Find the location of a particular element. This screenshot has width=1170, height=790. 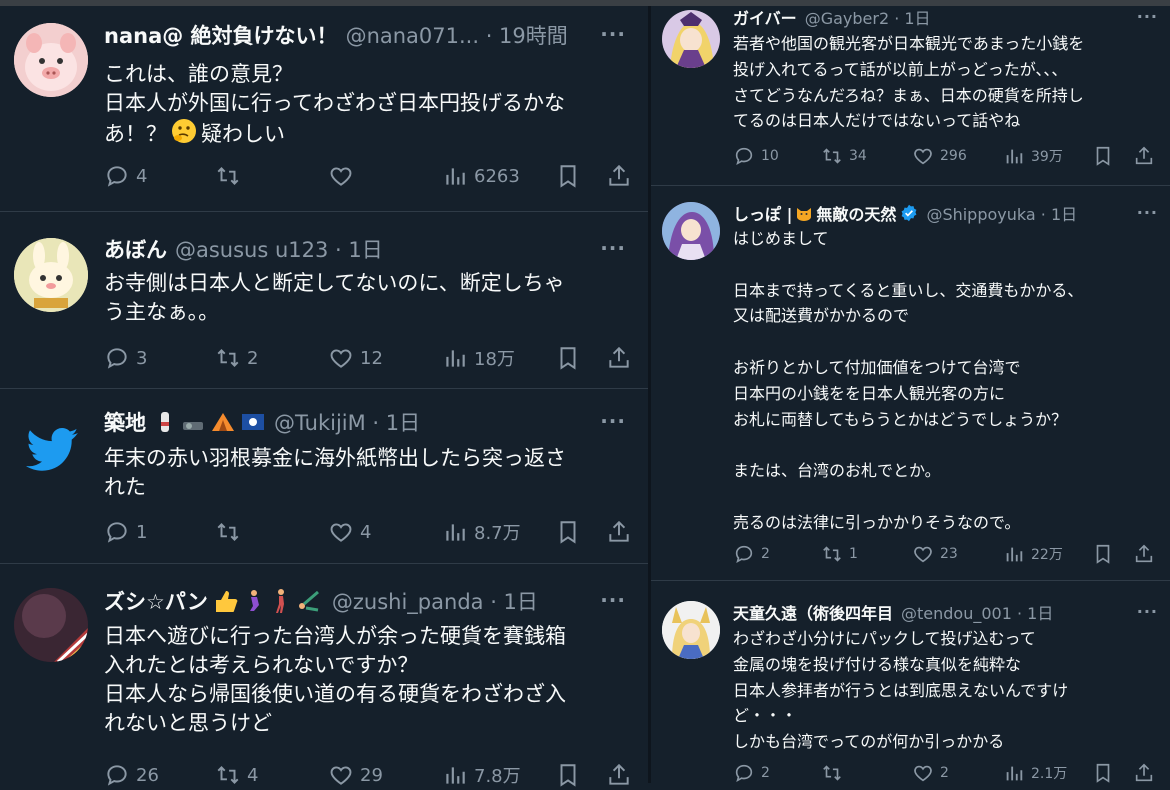

views-button: 8.7万 is located at coordinates (481, 532).